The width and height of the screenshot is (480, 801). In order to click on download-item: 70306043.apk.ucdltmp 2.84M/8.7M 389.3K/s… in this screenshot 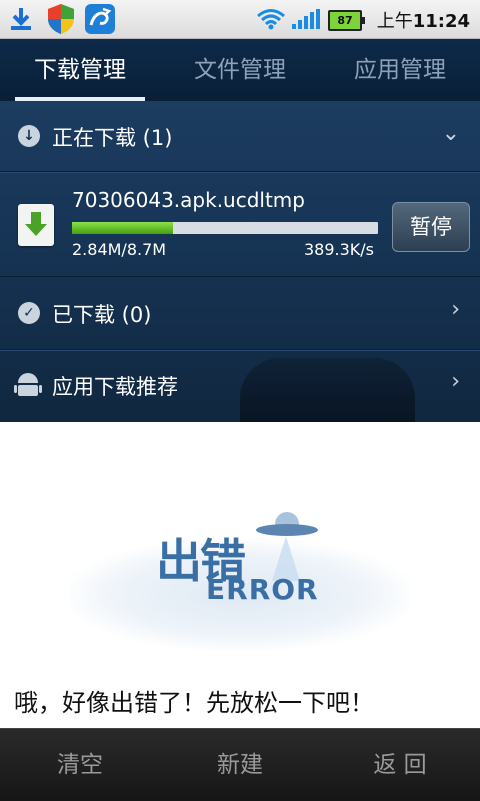, I will do `click(240, 225)`.